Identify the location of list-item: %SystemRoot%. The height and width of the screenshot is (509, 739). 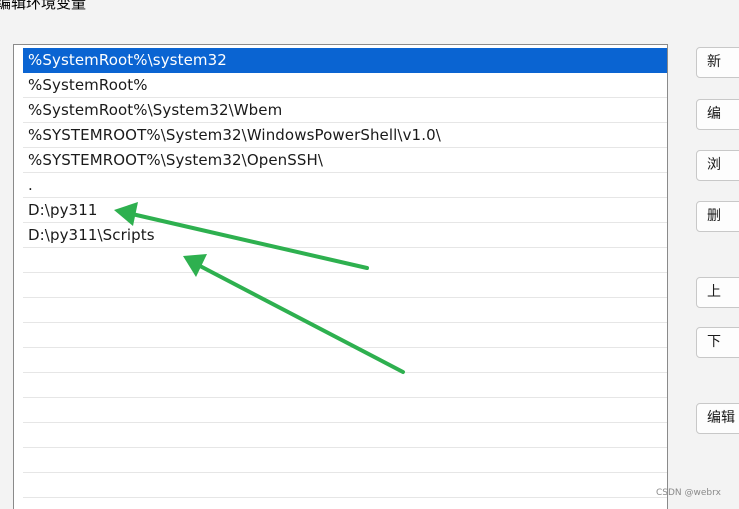
(345, 85).